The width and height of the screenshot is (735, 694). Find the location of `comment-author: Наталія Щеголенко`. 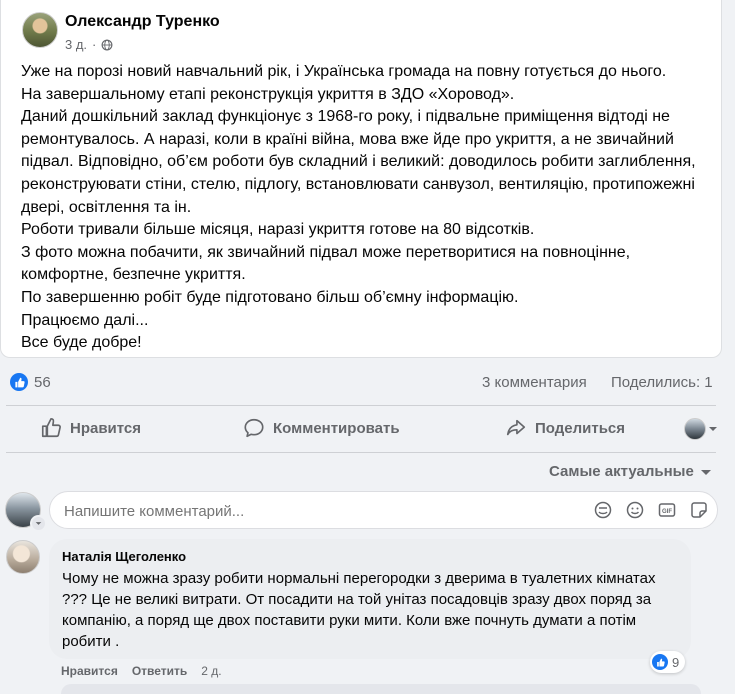

comment-author: Наталія Щеголенко is located at coordinates (124, 556).